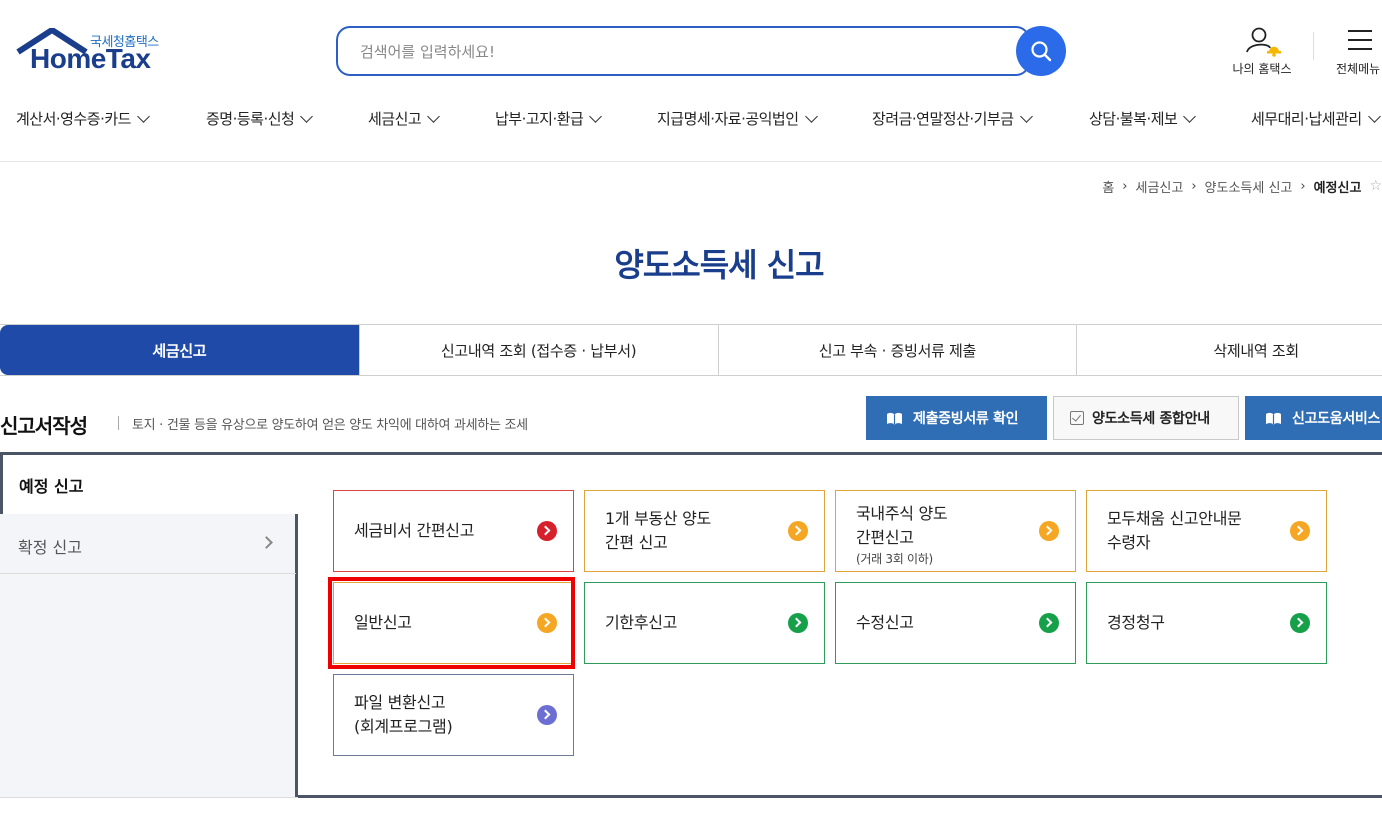 The image size is (1382, 813). What do you see at coordinates (1206, 623) in the screenshot?
I see `card-refund-claim: 경정청구` at bounding box center [1206, 623].